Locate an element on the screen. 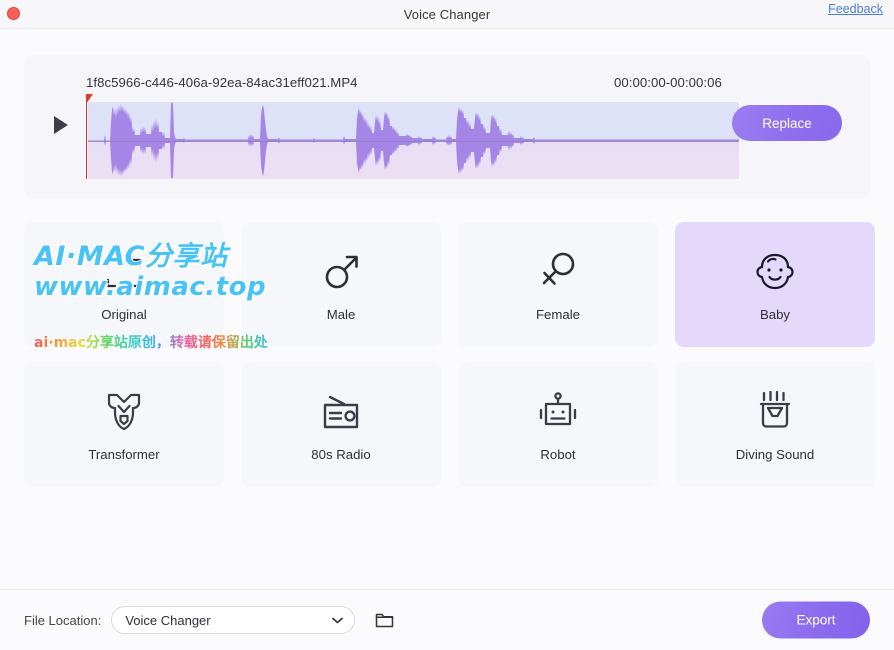  radio-icon is located at coordinates (341, 409).